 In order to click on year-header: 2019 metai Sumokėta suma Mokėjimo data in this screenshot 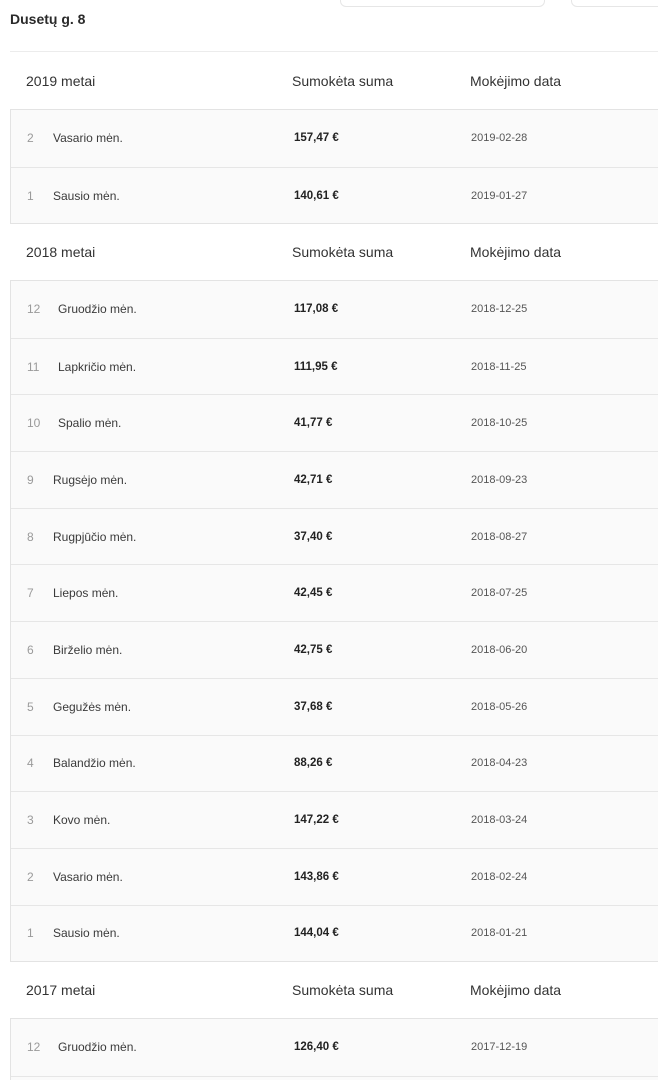, I will do `click(334, 80)`.